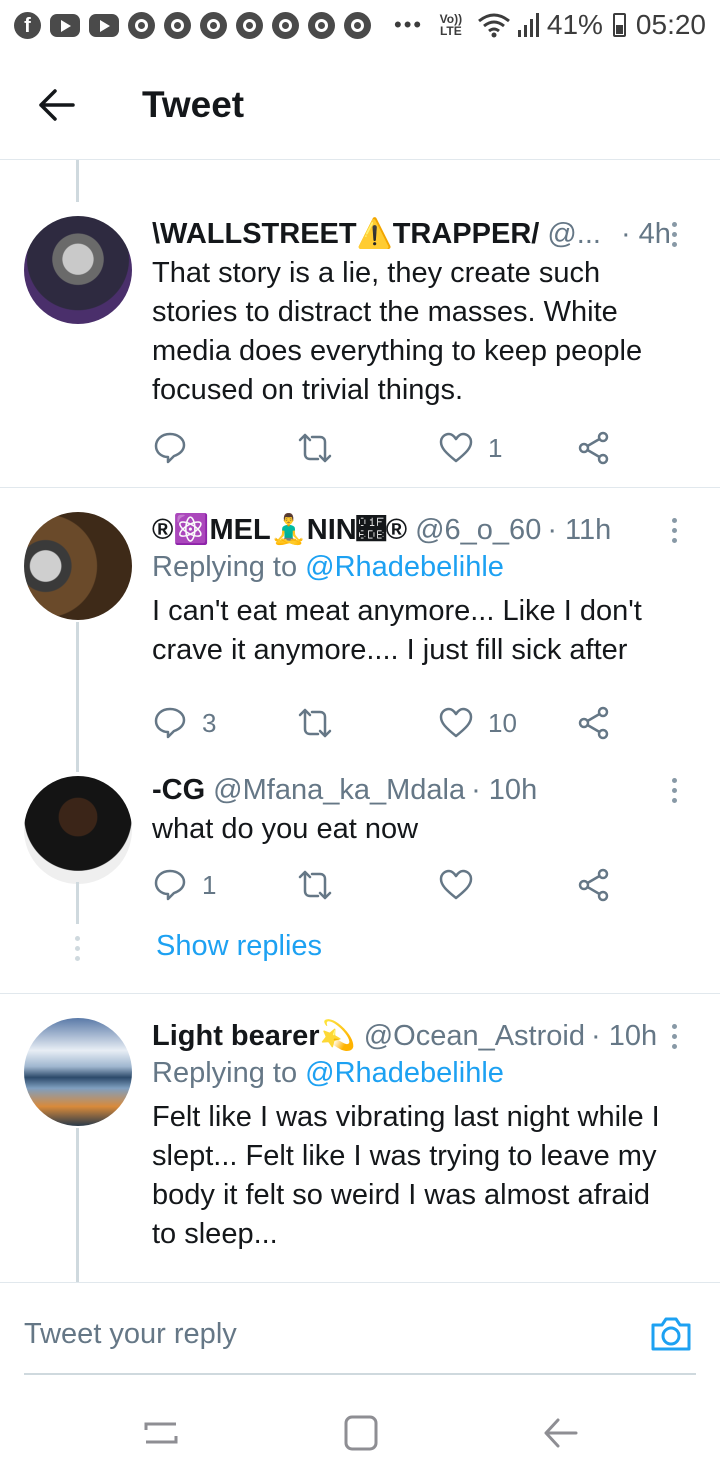 This screenshot has width=720, height=1480. Describe the element at coordinates (193, 104) in the screenshot. I see `page-title: Tweet` at that location.